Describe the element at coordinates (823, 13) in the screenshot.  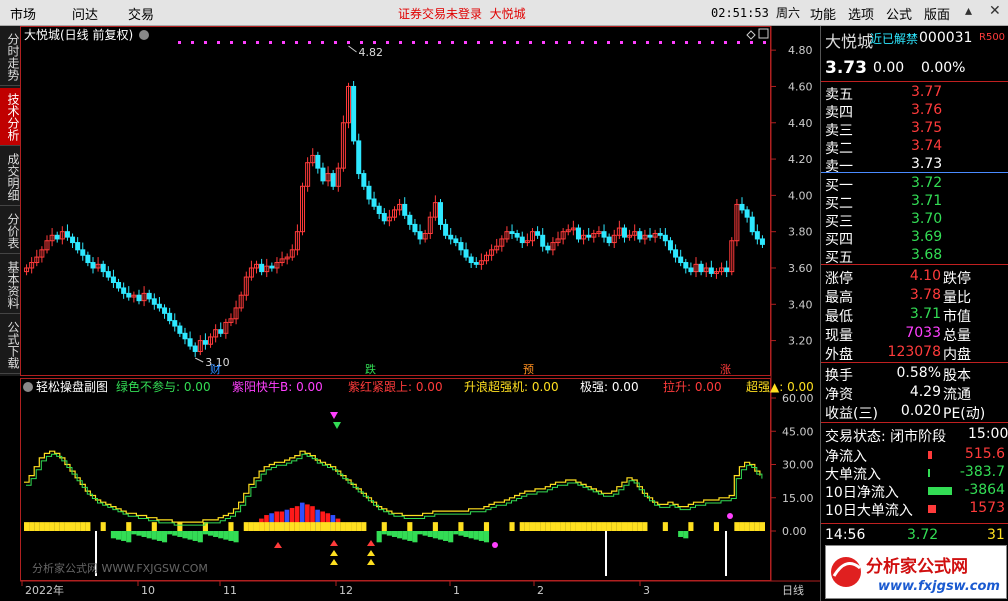
I see `menu-function: 功能` at that location.